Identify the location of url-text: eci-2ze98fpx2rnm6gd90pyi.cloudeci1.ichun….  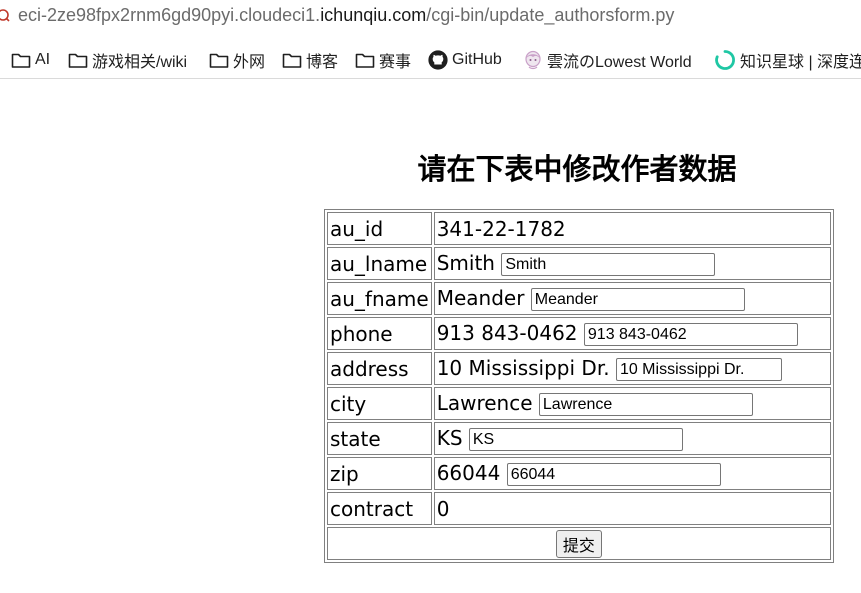
(346, 15).